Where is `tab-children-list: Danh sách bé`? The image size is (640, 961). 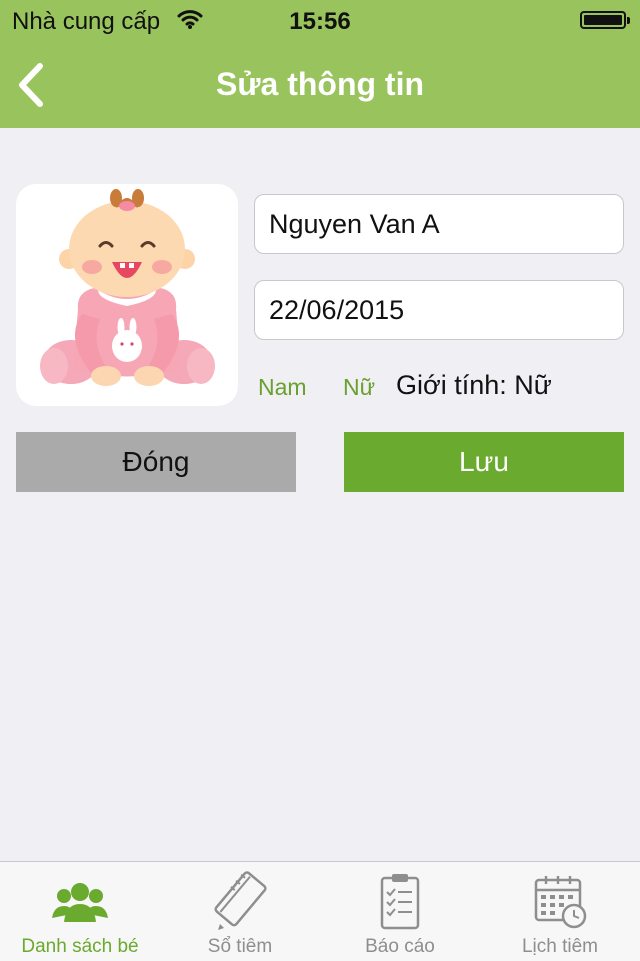
tab-children-list: Danh sách bé is located at coordinates (80, 911).